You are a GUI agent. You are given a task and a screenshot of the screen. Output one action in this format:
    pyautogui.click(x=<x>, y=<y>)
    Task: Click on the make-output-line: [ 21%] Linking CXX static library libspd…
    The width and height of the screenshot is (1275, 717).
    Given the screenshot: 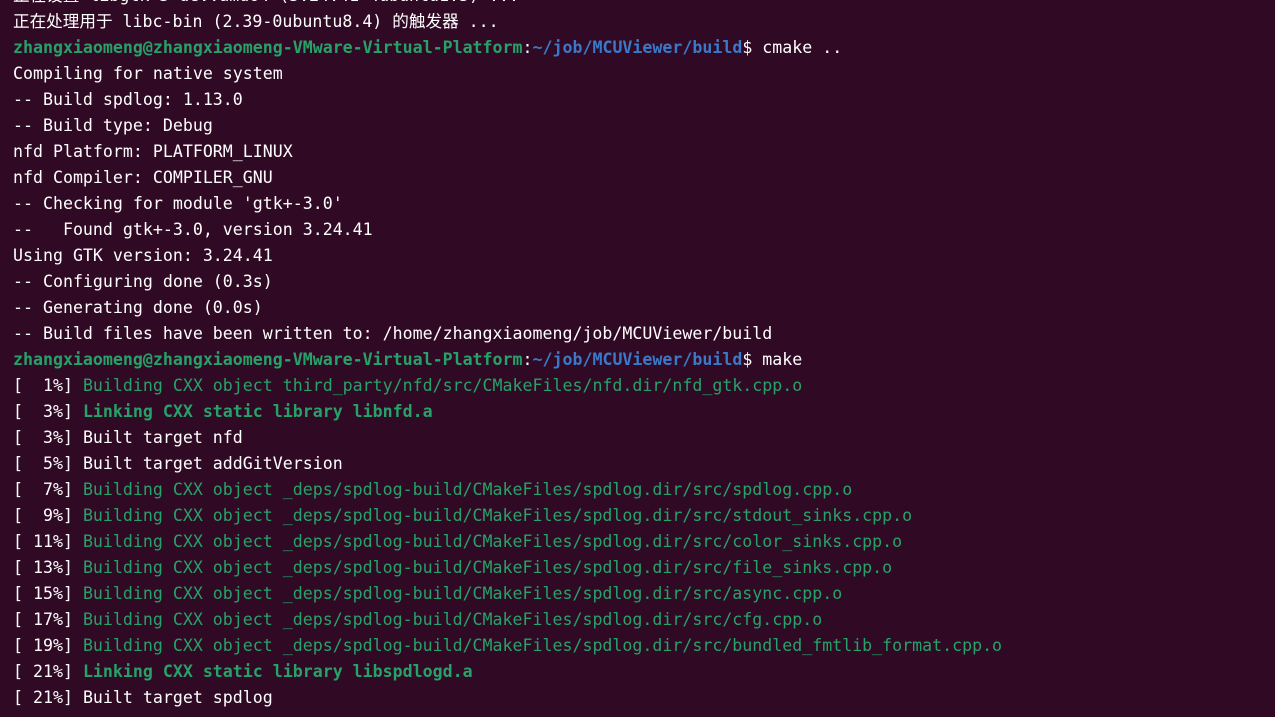 What is the action you would take?
    pyautogui.click(x=644, y=672)
    